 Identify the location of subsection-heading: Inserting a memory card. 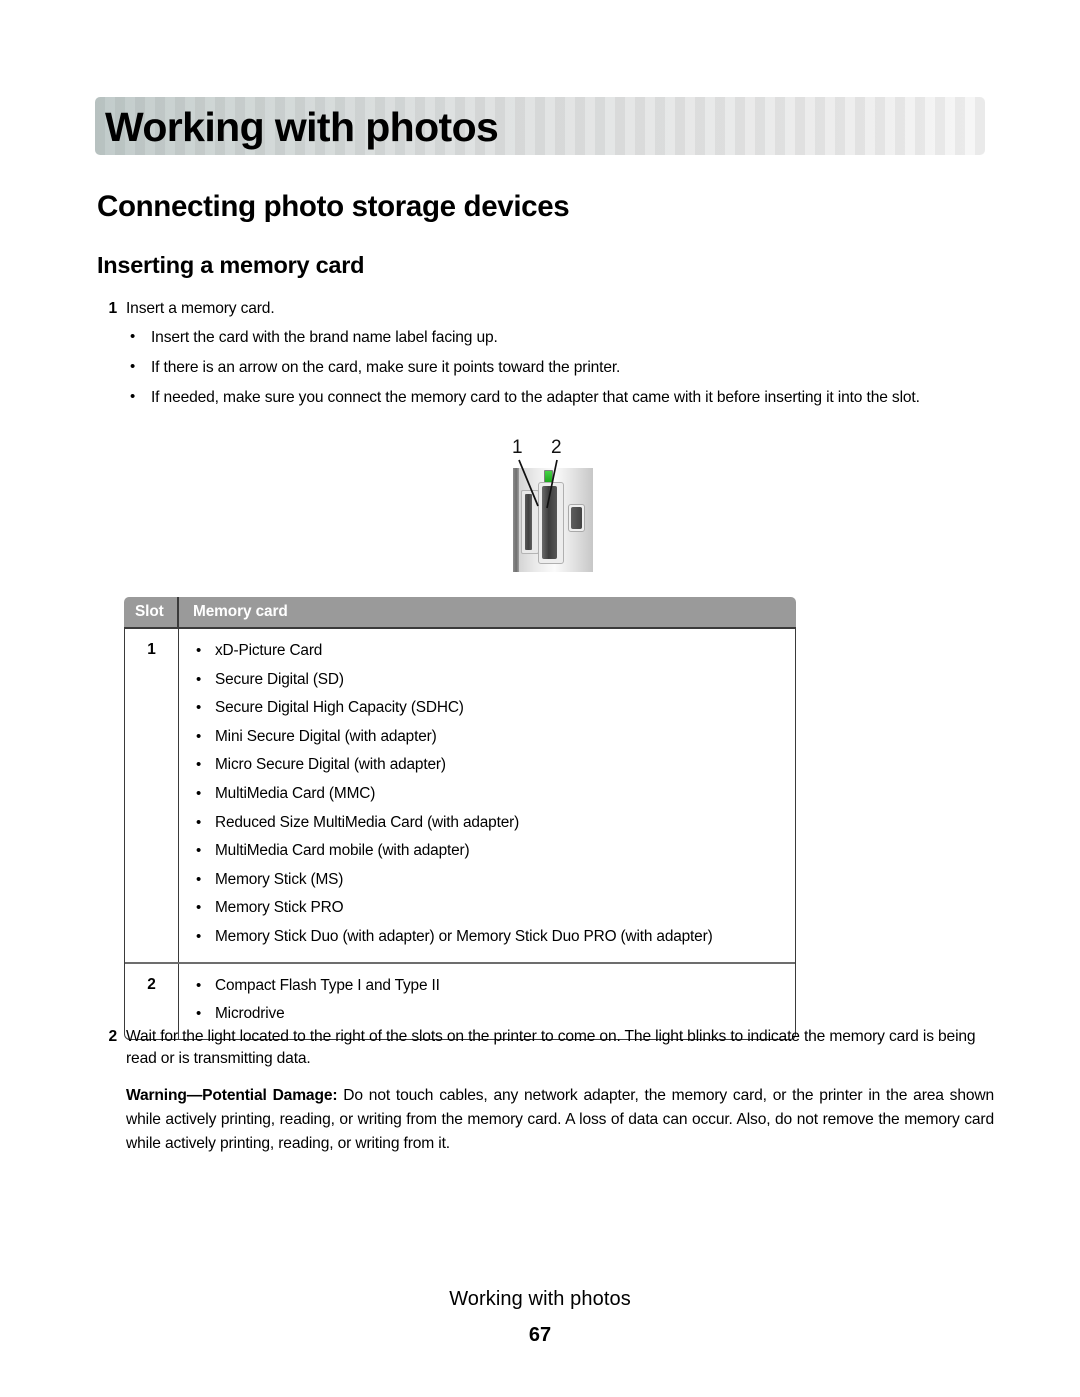
(231, 265).